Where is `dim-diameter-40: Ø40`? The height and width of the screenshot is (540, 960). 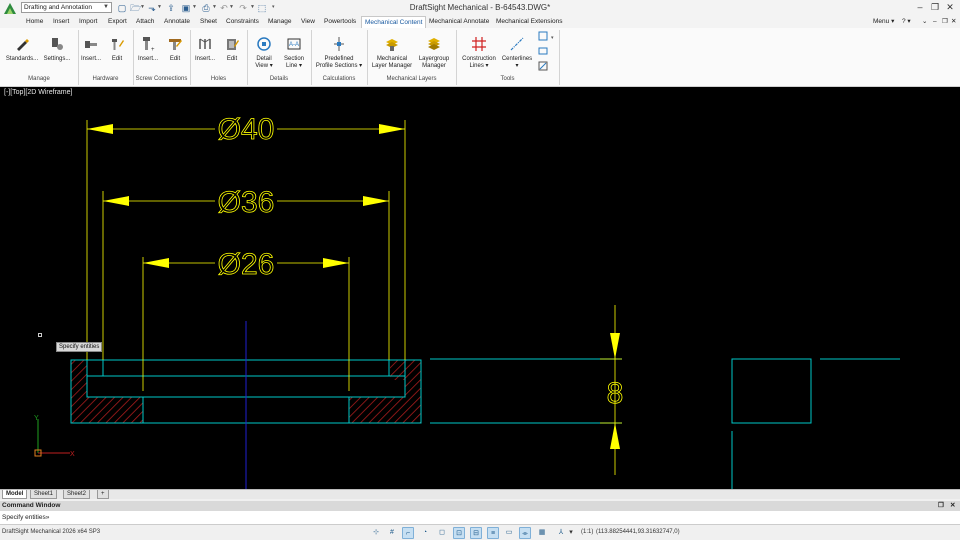 dim-diameter-40: Ø40 is located at coordinates (246, 130).